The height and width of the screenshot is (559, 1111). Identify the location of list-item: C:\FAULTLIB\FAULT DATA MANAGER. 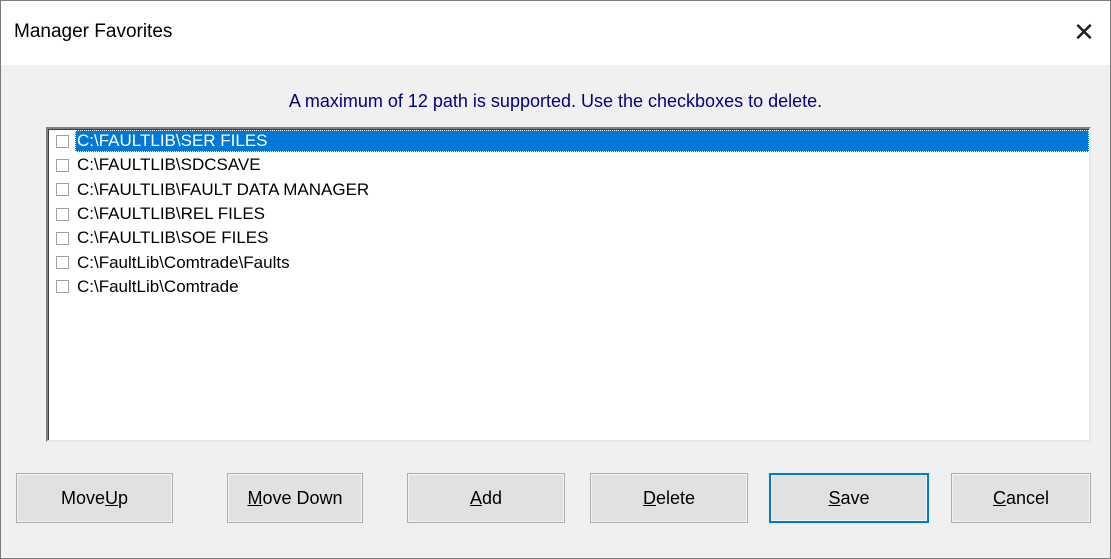
(568, 190).